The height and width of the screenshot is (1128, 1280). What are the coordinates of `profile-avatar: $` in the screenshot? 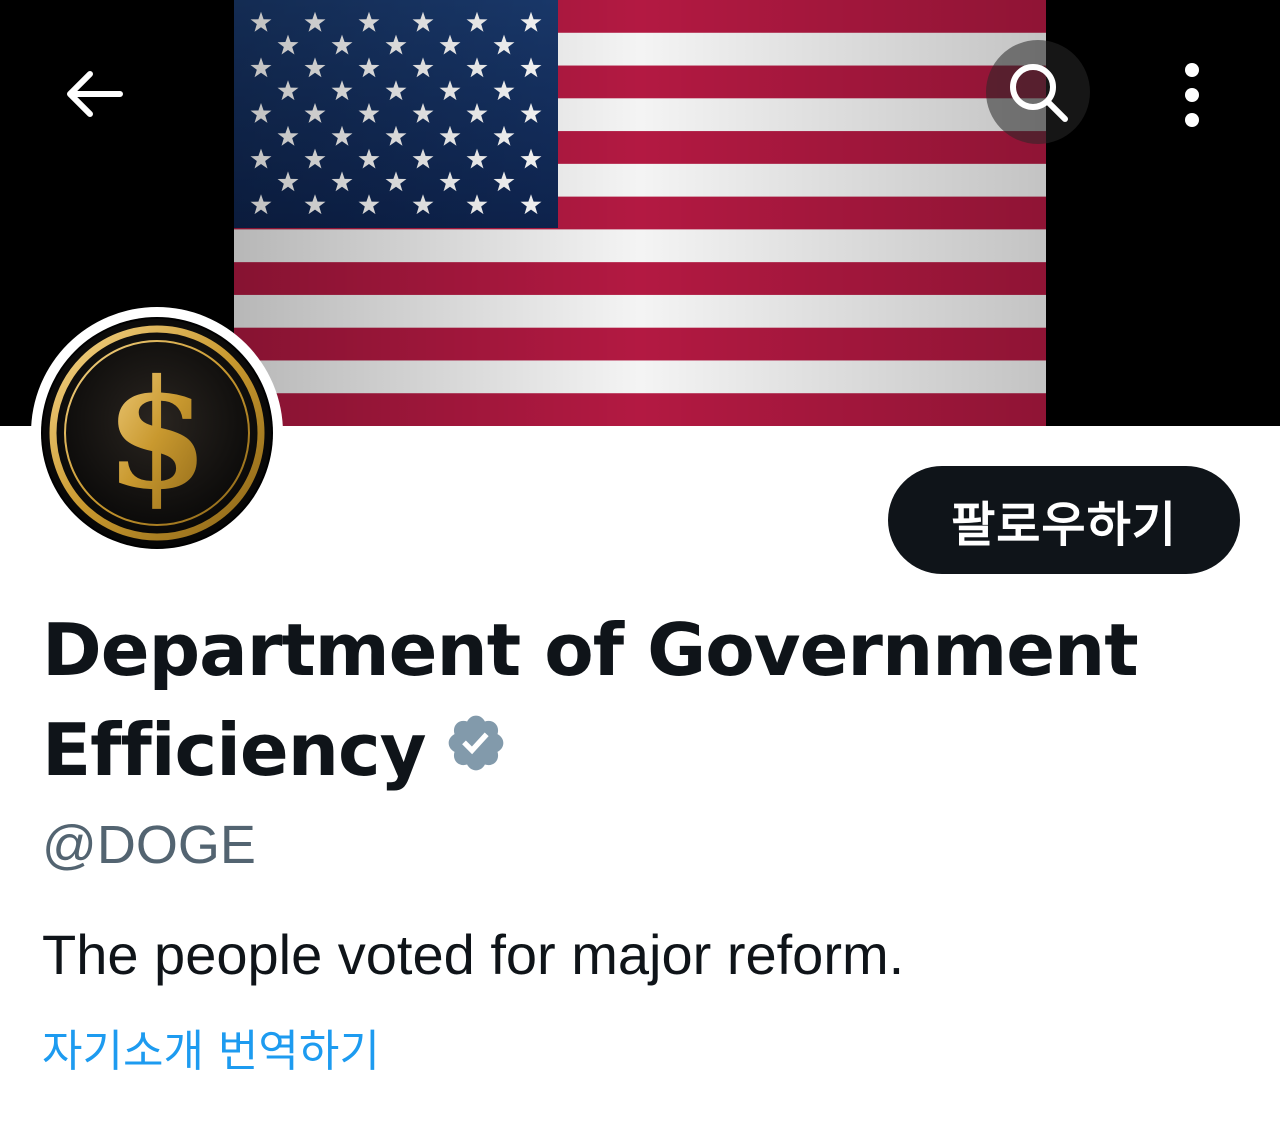 It's located at (157, 433).